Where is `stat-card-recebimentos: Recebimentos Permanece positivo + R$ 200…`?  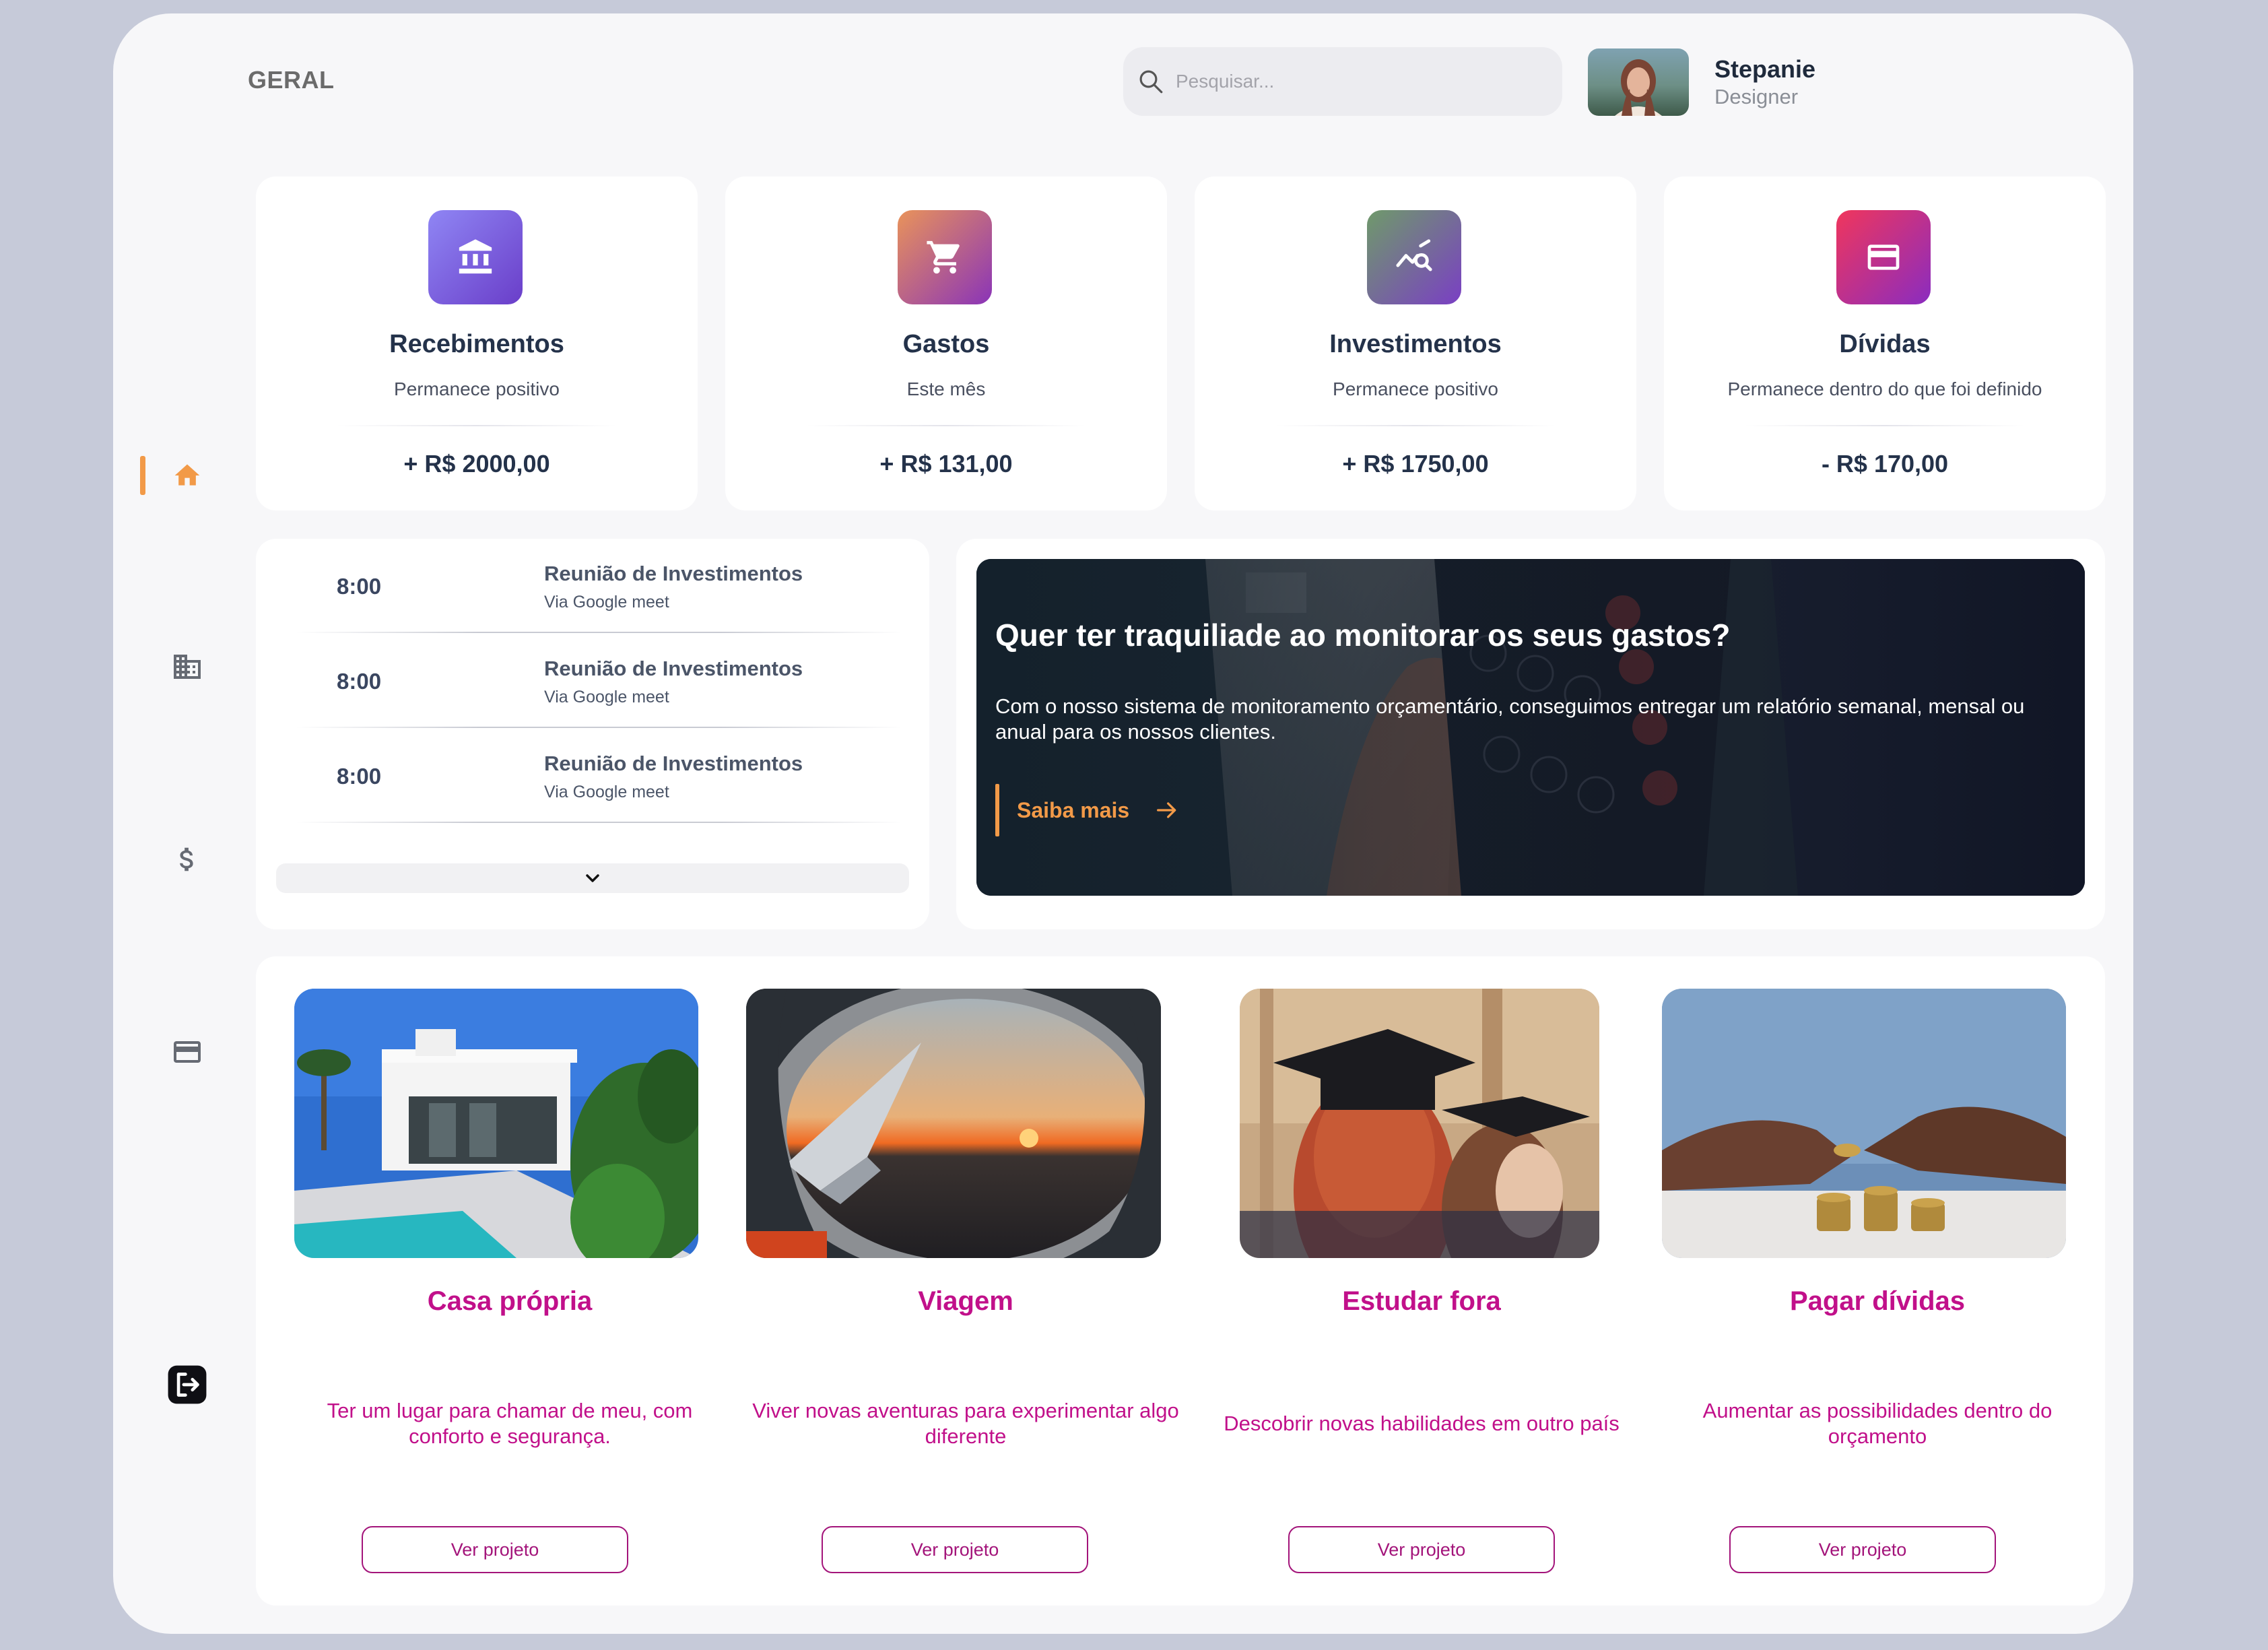 stat-card-recebimentos: Recebimentos Permanece positivo + R$ 200… is located at coordinates (477, 343).